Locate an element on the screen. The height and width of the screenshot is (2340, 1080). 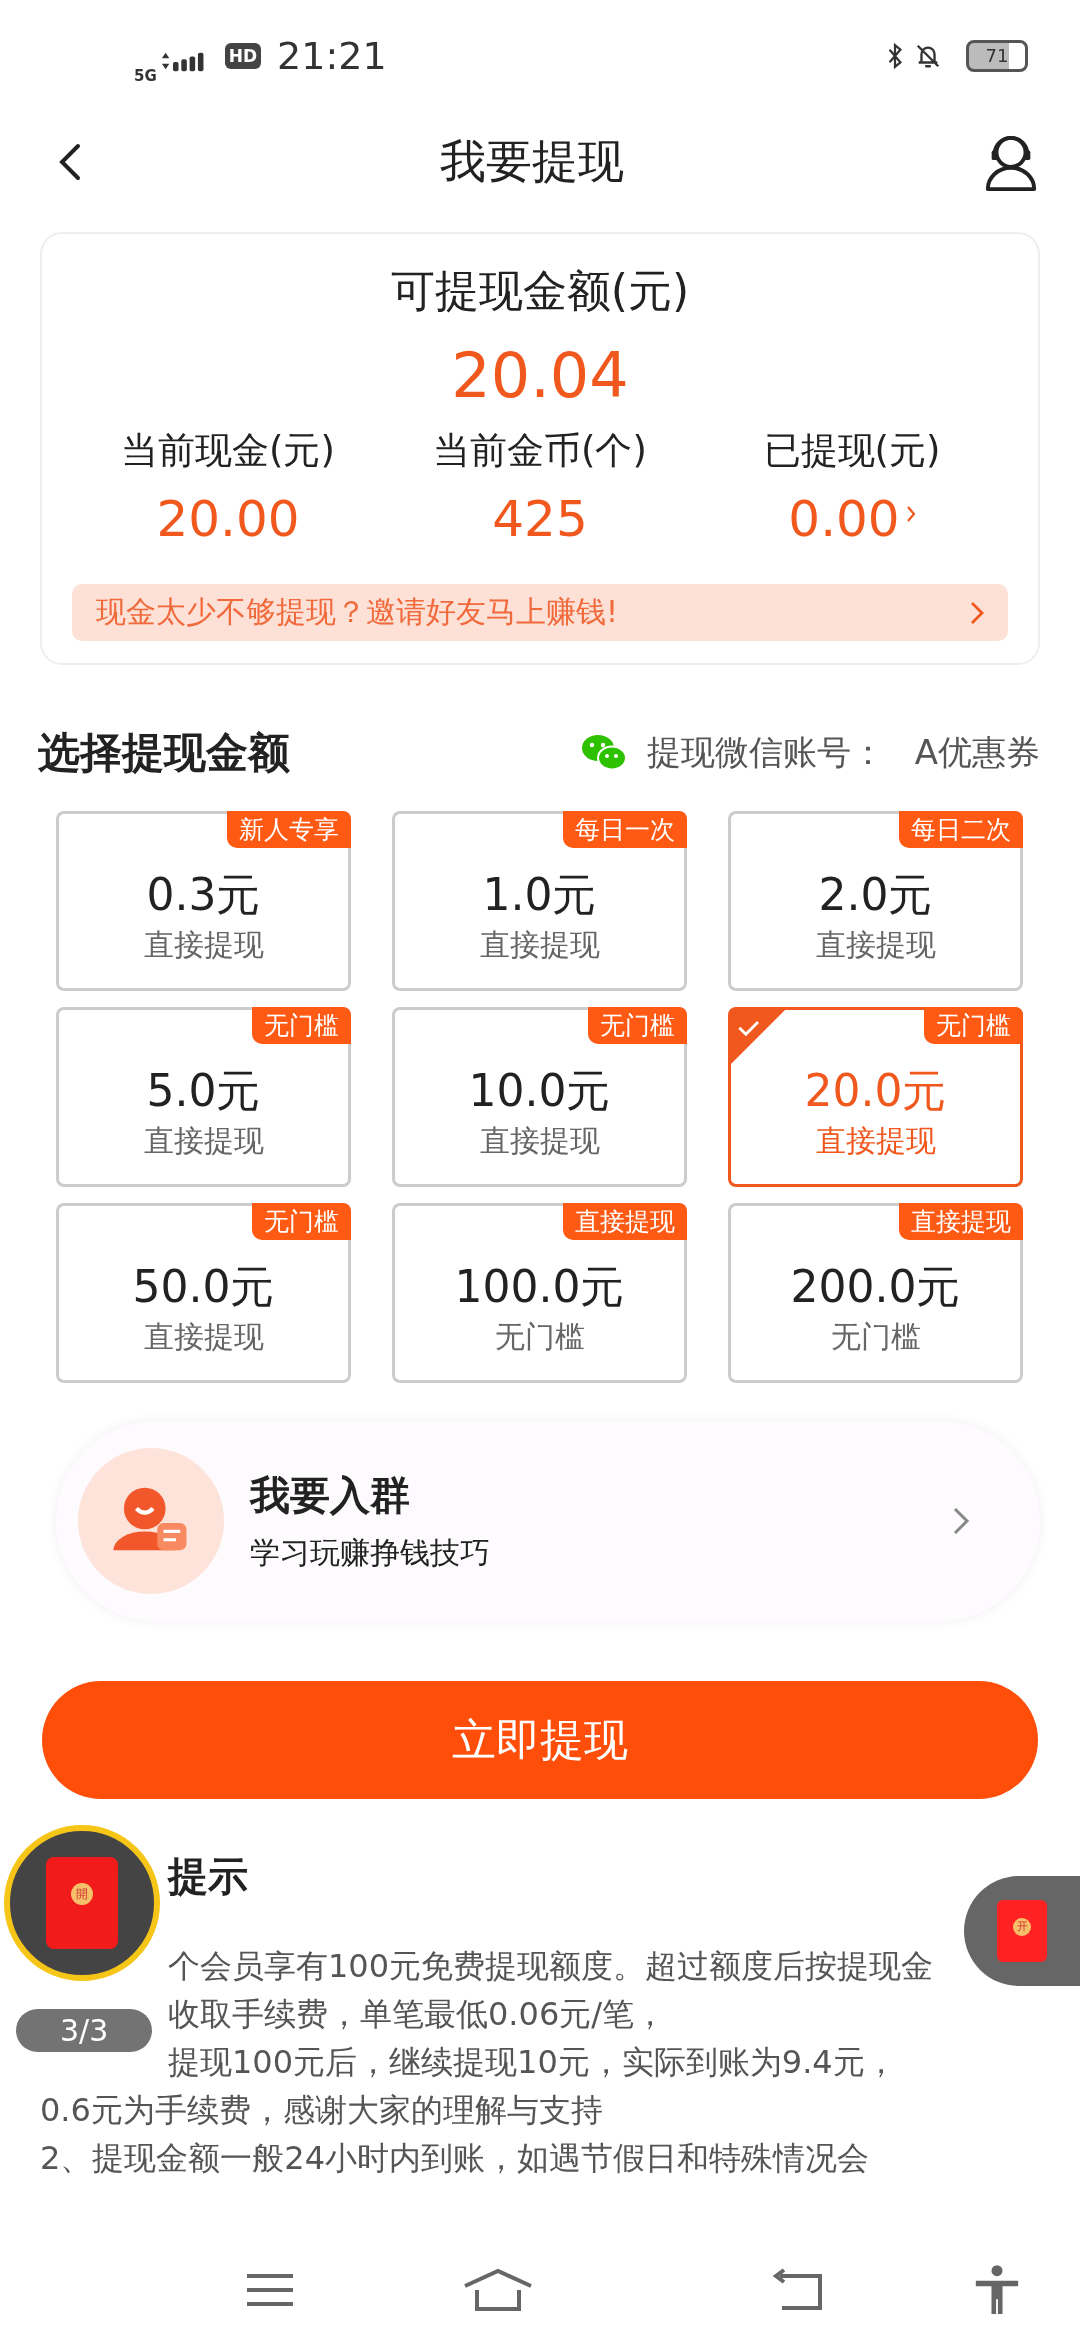
person-chat-icon is located at coordinates (151, 1521).